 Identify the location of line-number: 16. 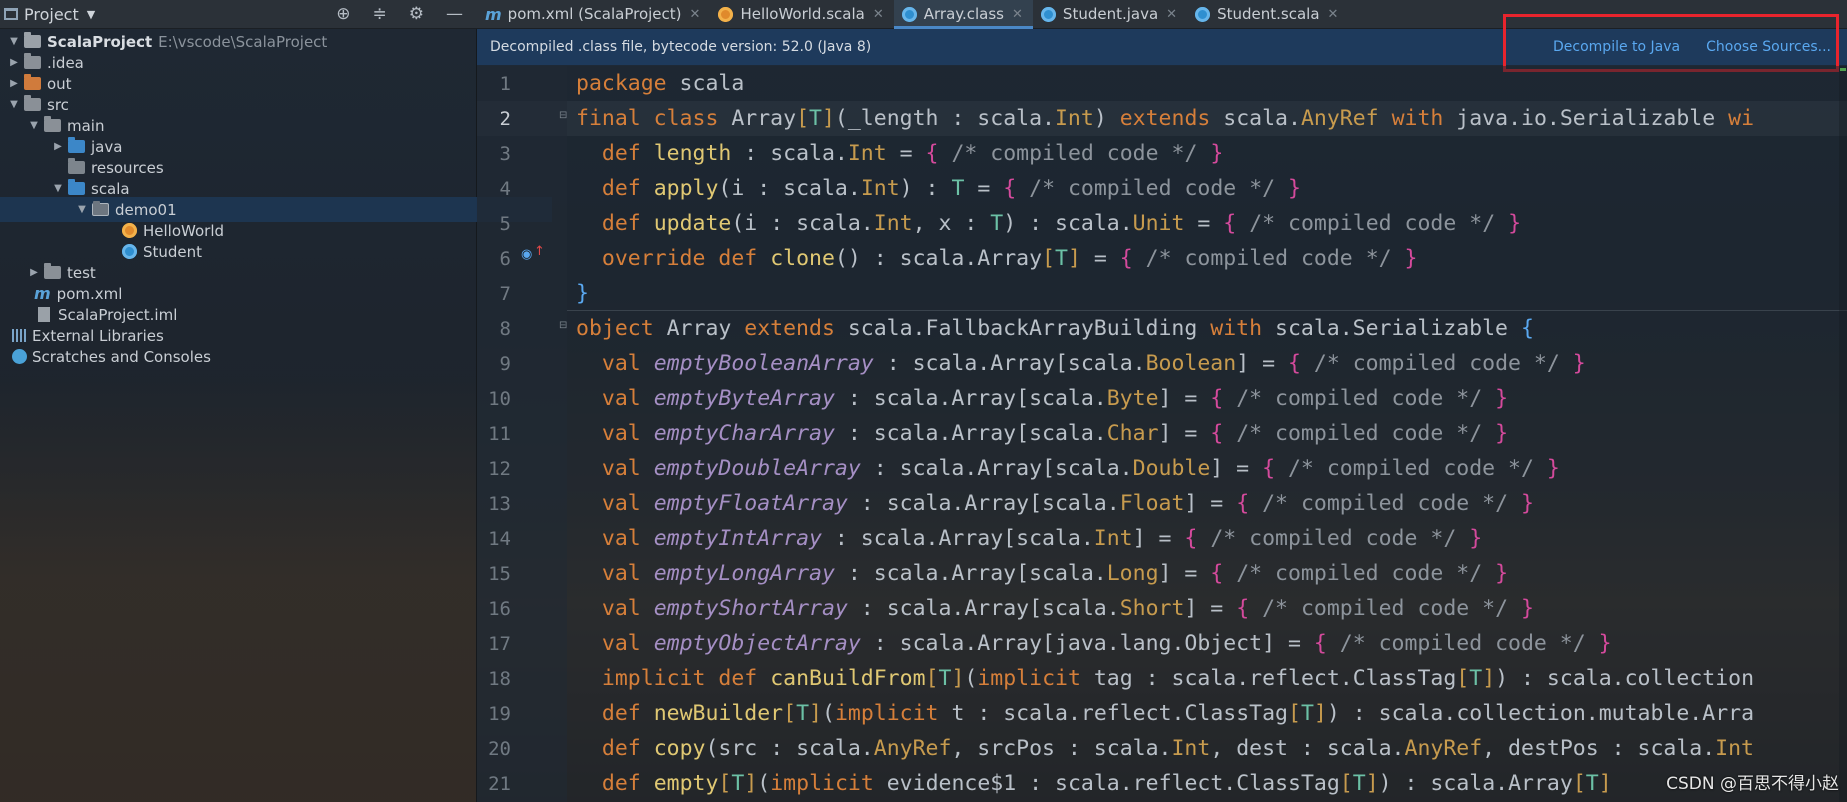
(499, 609).